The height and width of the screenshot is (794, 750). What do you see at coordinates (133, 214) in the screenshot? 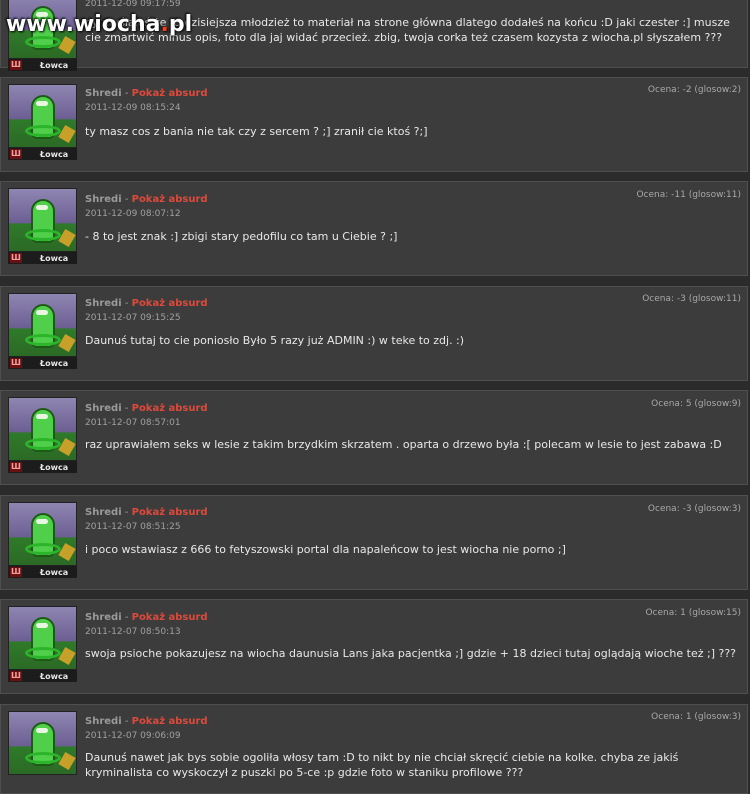
I see `comment-date: 2011-12-09 08:07:12` at bounding box center [133, 214].